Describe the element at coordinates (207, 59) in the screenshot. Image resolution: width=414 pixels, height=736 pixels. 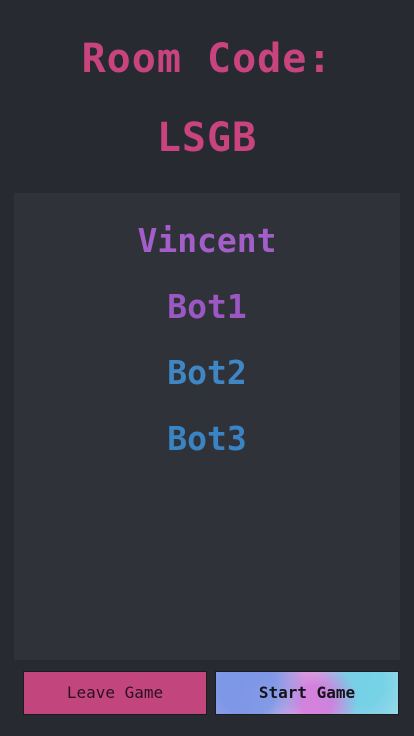
I see `room-code-label: Room Code:` at that location.